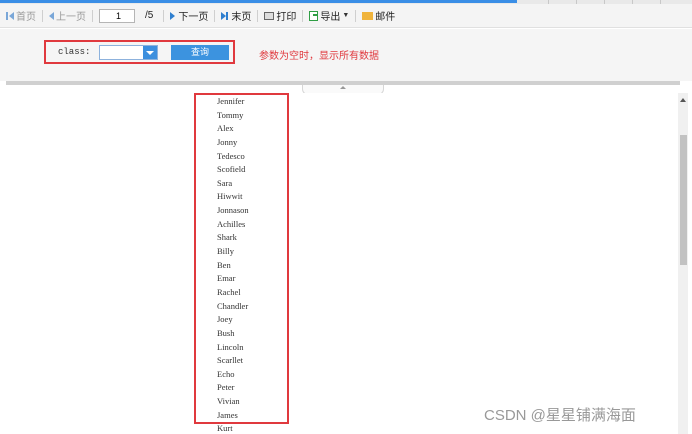 This screenshot has height=434, width=692. Describe the element at coordinates (150, 52) in the screenshot. I see `dropdown-arrow-icon` at that location.